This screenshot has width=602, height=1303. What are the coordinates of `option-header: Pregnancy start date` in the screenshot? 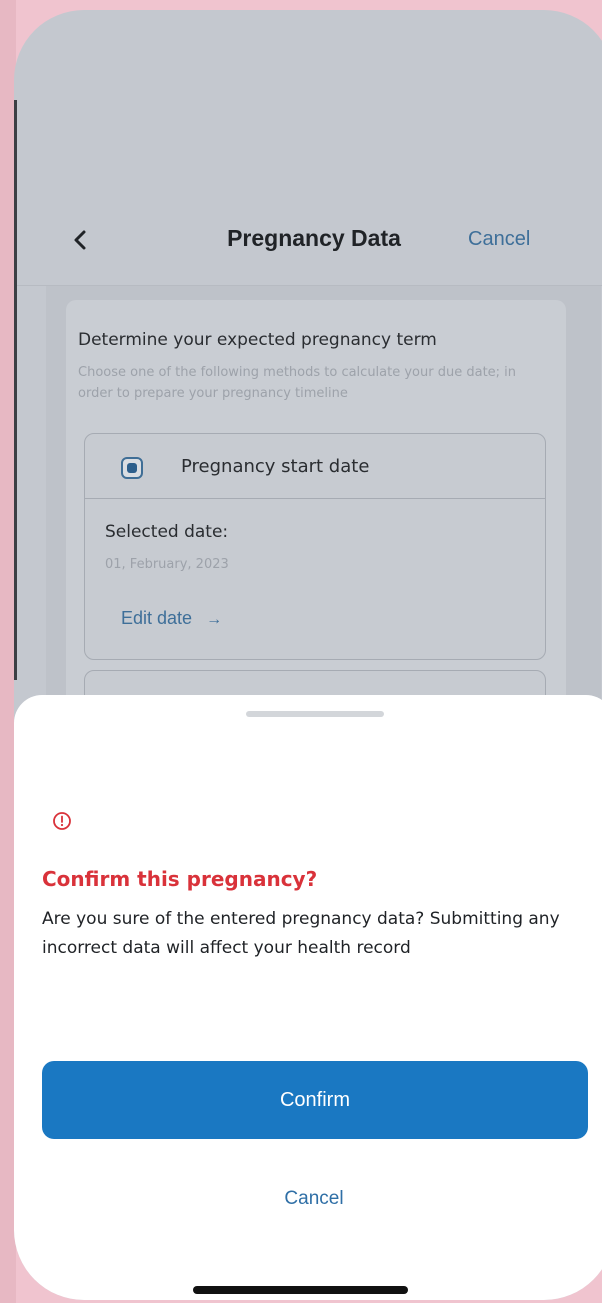 It's located at (315, 466).